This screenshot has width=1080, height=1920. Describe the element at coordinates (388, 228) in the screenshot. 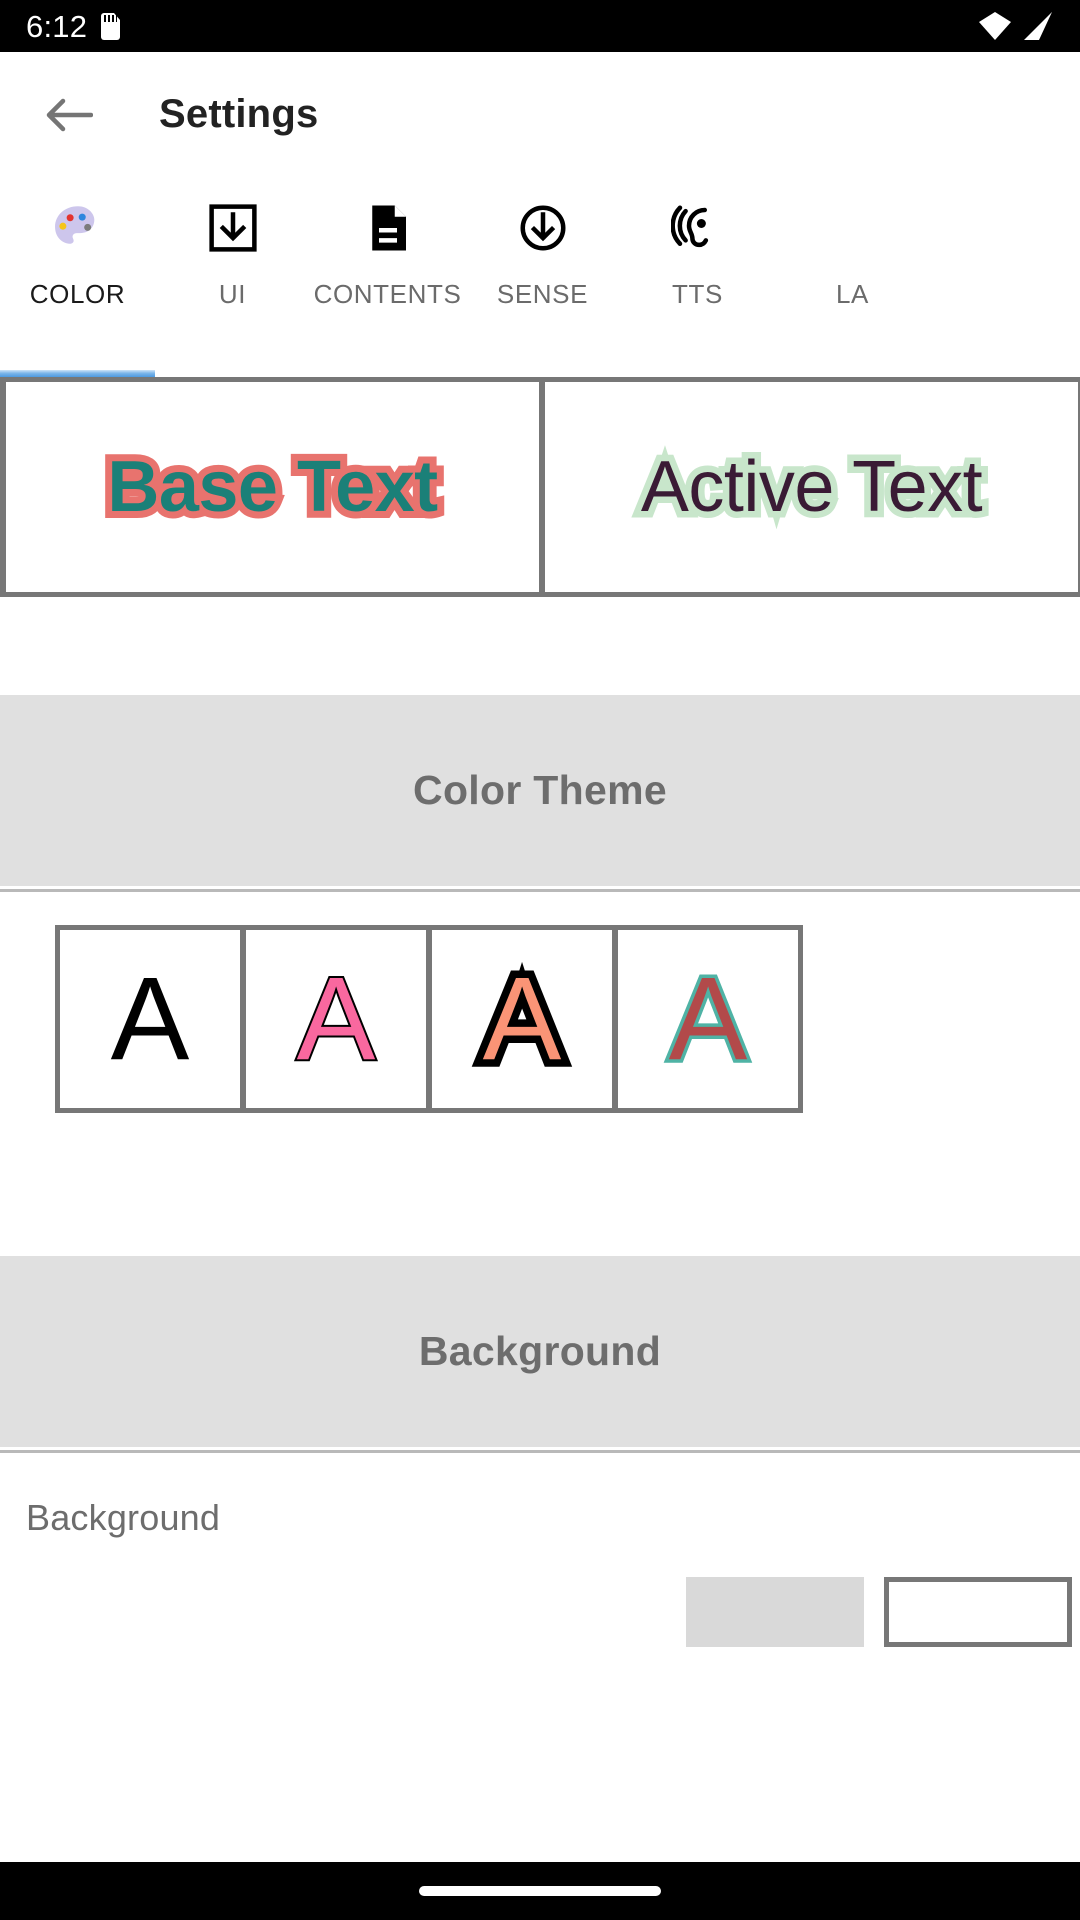

I see `document-icon` at that location.